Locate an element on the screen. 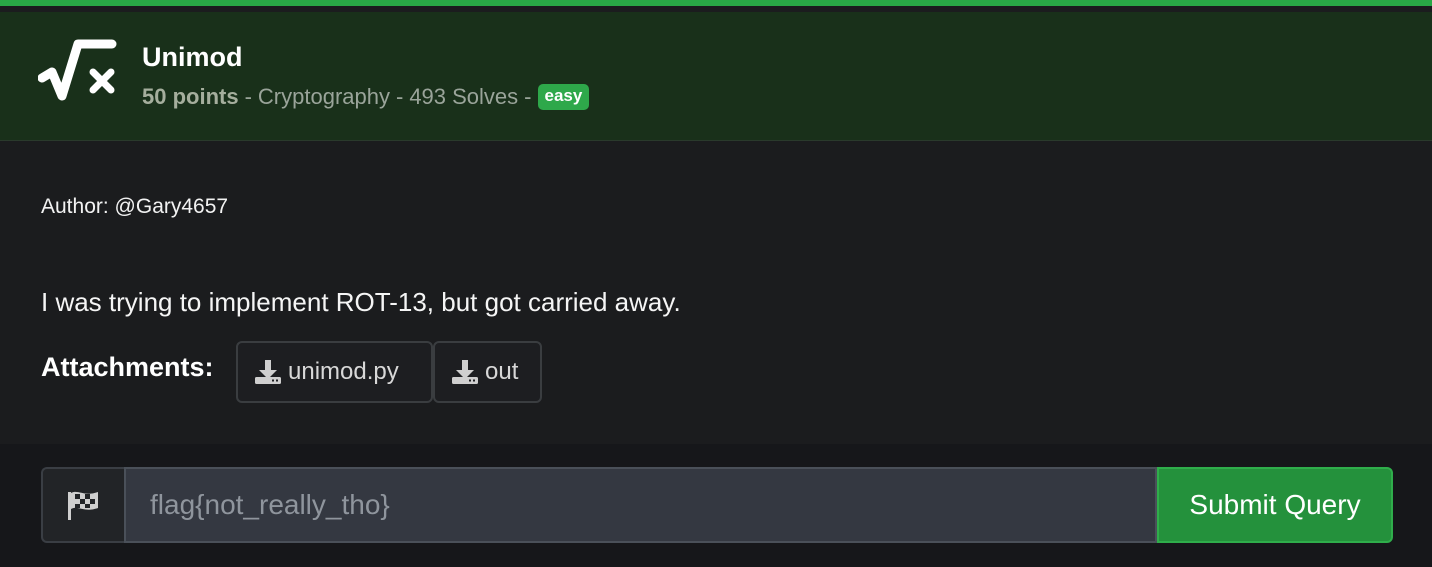 The image size is (1432, 567). challenge-solves: 493 Solves is located at coordinates (464, 96).